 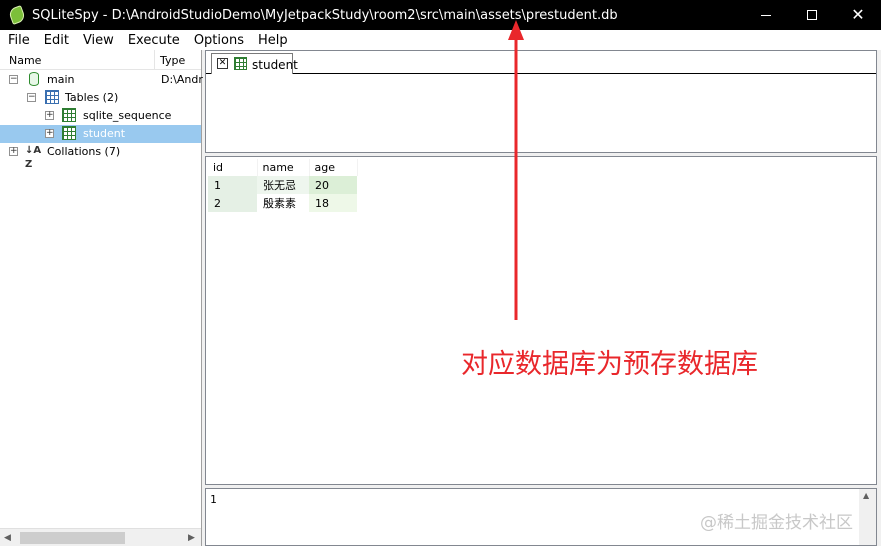 I want to click on tree-item-label: sqlite_sequence, so click(x=127, y=115).